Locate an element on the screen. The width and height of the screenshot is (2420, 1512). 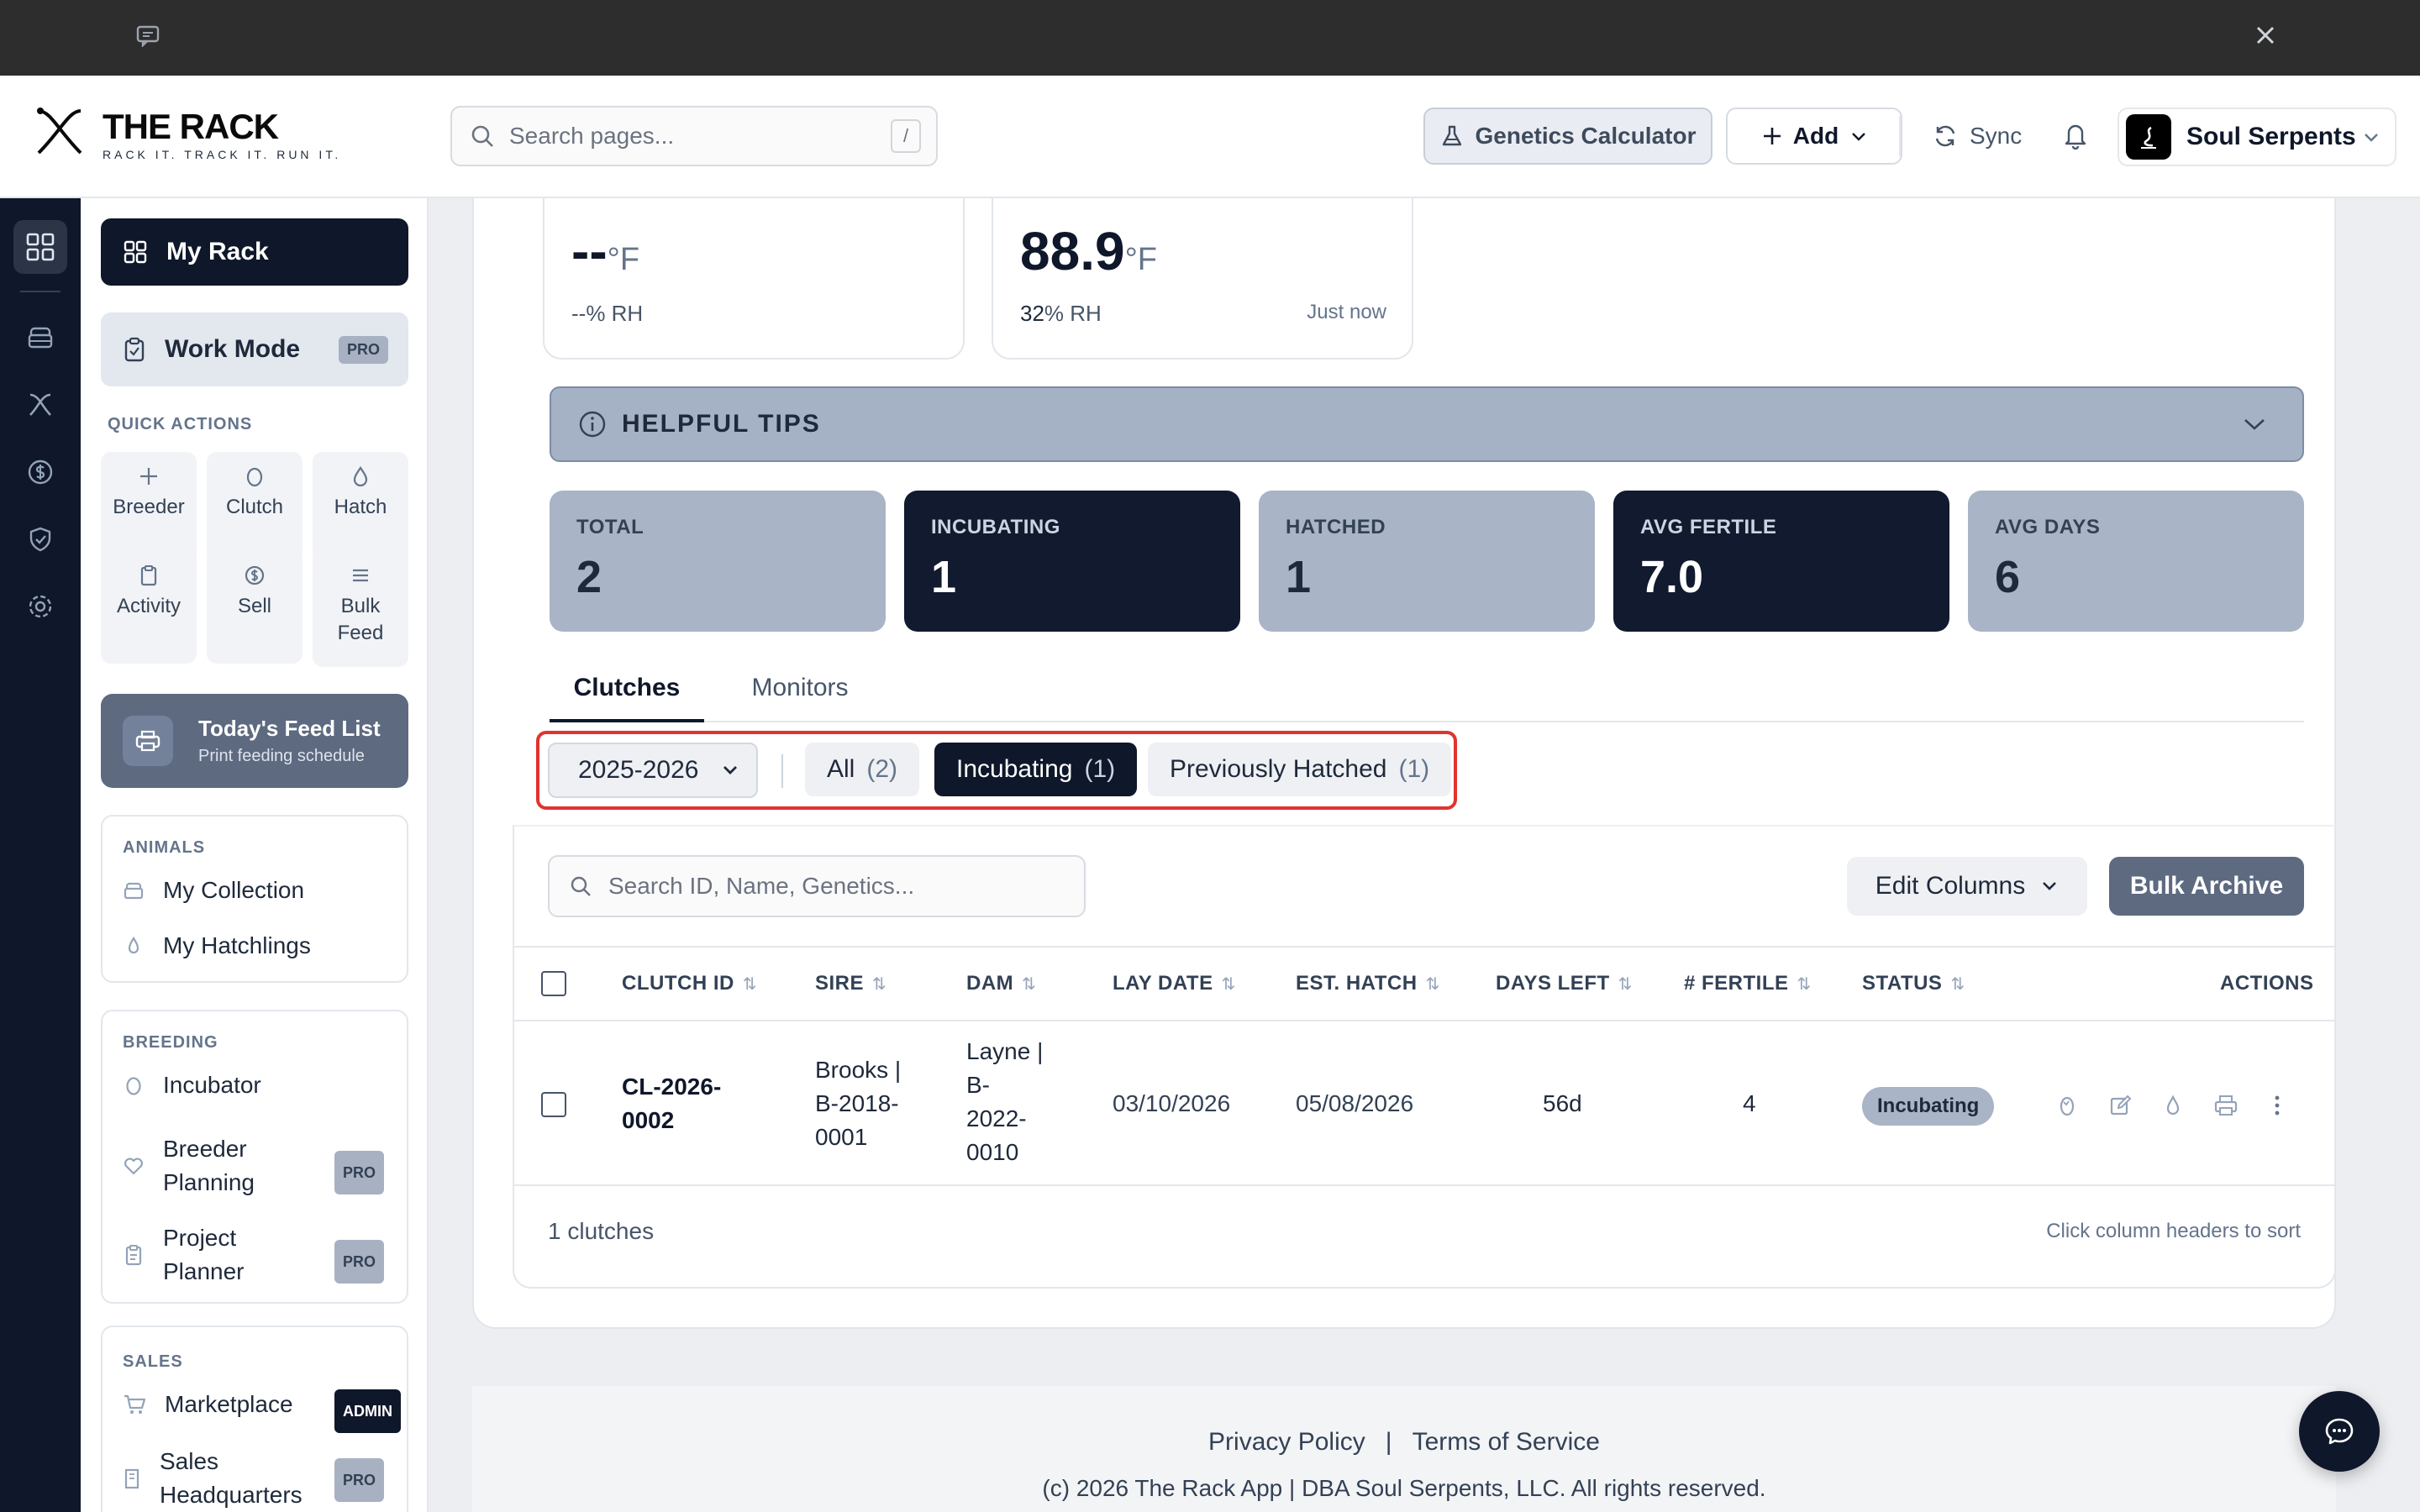
sidebar-item-breeder-planning: Breeder Planning PRO is located at coordinates (261, 1166).